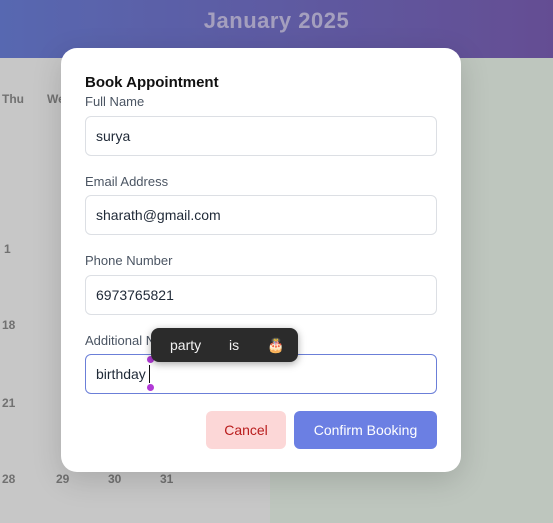 The width and height of the screenshot is (553, 523). I want to click on modal-title: Book Appointment, so click(152, 82).